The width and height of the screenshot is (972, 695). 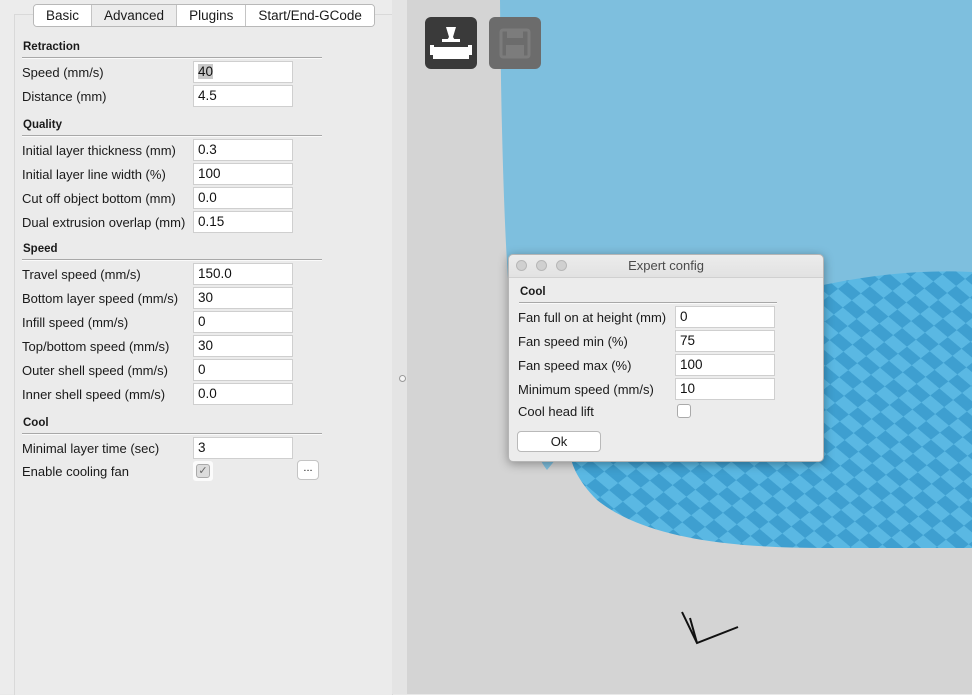 What do you see at coordinates (95, 370) in the screenshot?
I see `outer-shell-speed-label: Outer shell speed (mm/s)` at bounding box center [95, 370].